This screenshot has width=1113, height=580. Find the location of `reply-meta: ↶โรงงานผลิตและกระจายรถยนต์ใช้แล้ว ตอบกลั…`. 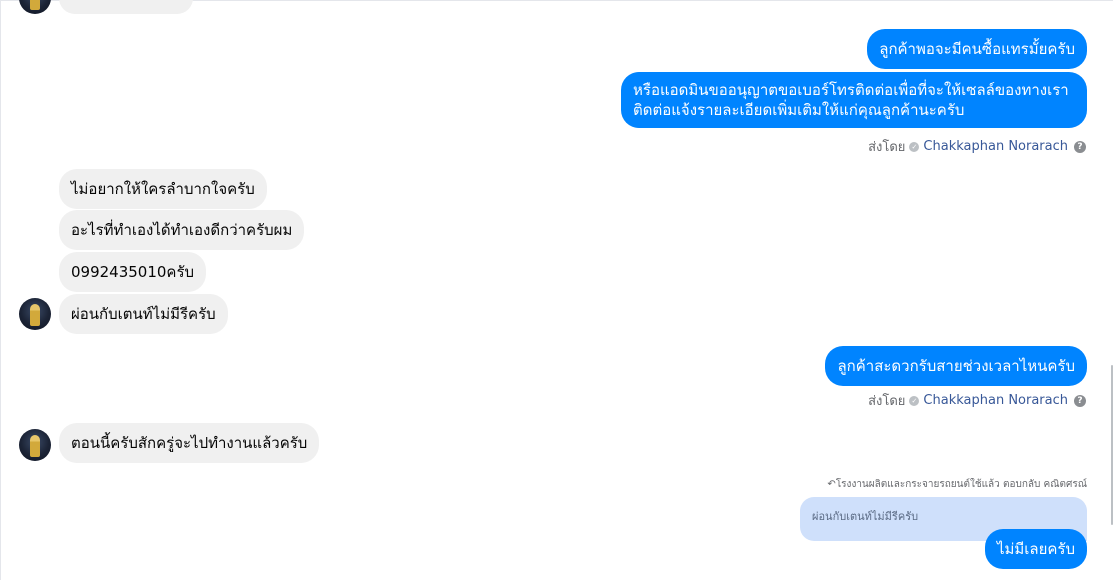

reply-meta: ↶โรงงานผลิตและกระจายรถยนต์ใช้แล้ว ตอบกลั… is located at coordinates (957, 484).